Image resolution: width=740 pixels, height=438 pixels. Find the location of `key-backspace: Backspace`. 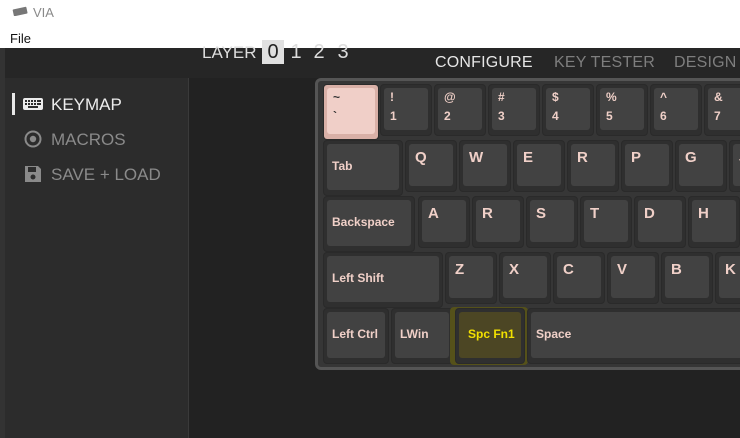

key-backspace: Backspace is located at coordinates (369, 224).